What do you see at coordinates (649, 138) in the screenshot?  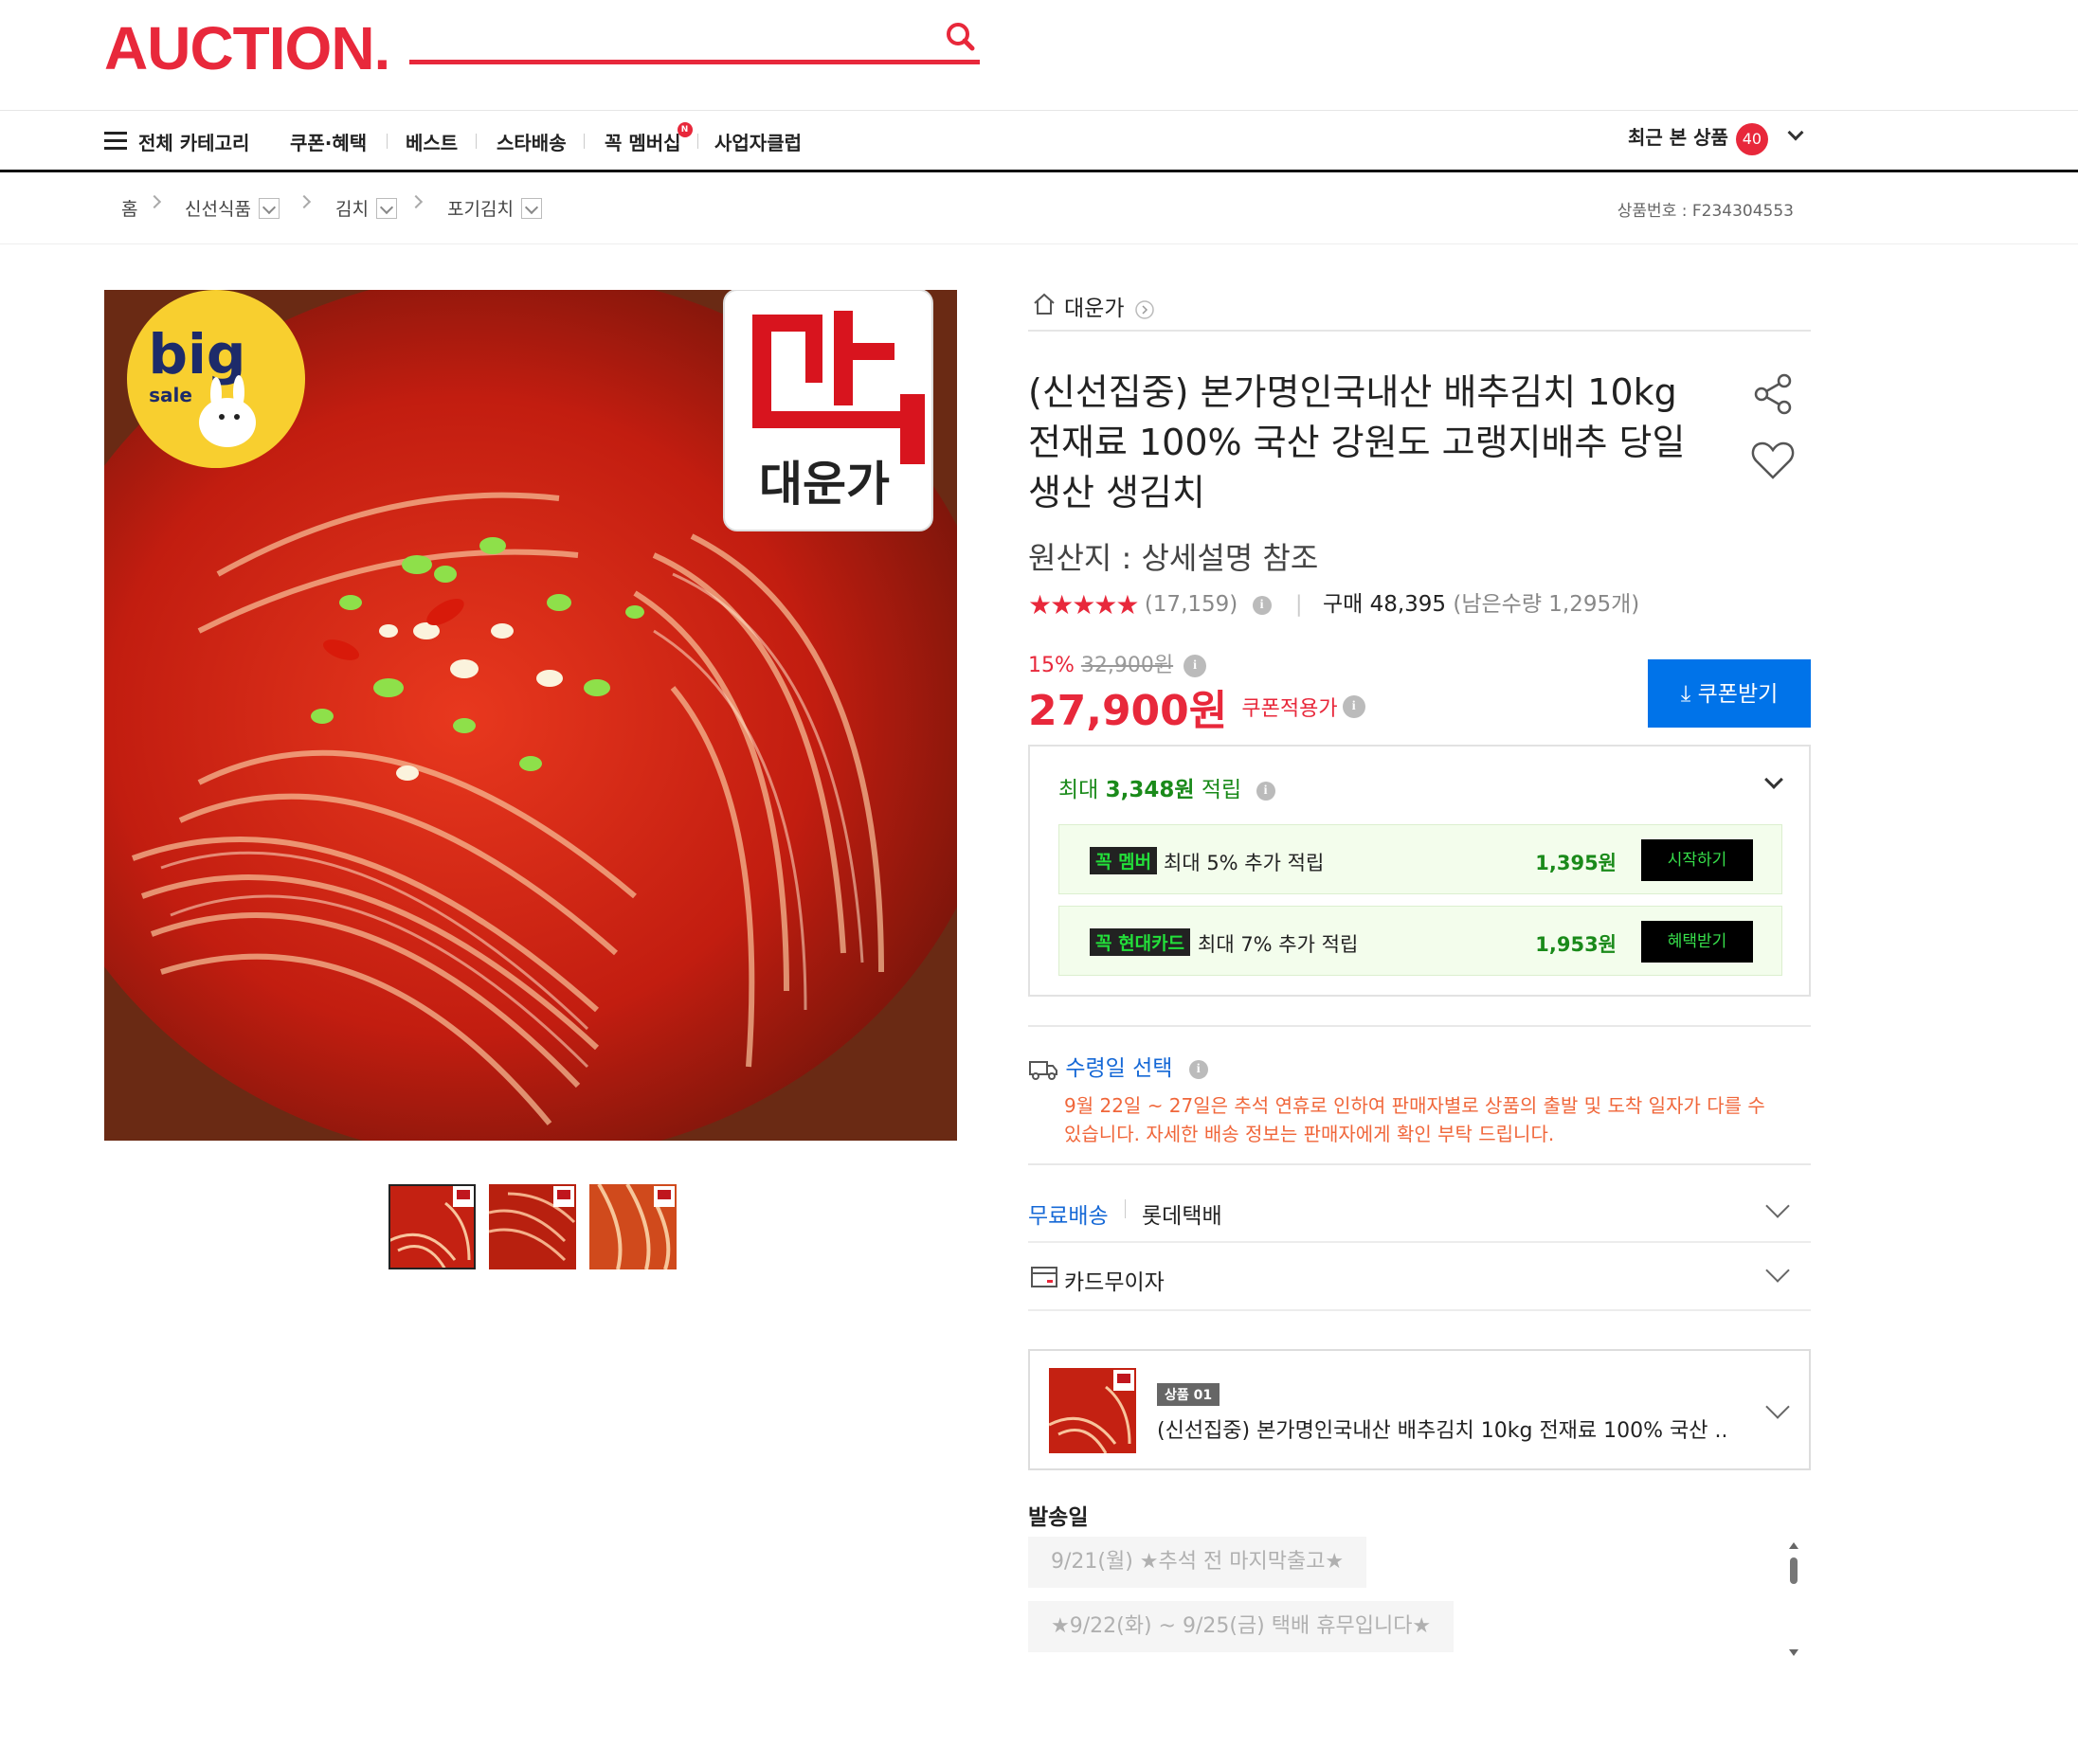 I see `nav-item-membership: 꼭 멤버십 N` at bounding box center [649, 138].